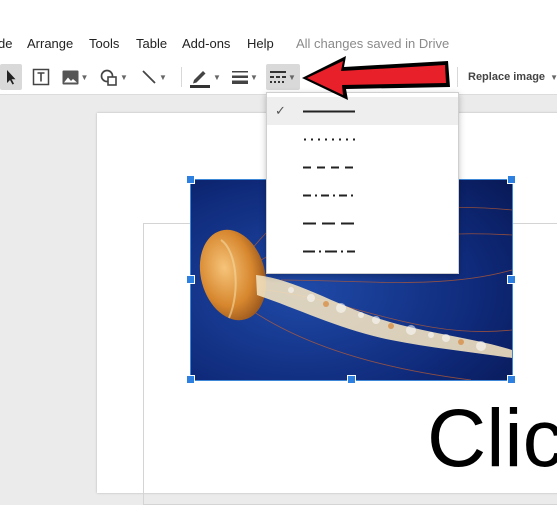 The image size is (557, 505). I want to click on dash-option-long-dash, so click(362, 223).